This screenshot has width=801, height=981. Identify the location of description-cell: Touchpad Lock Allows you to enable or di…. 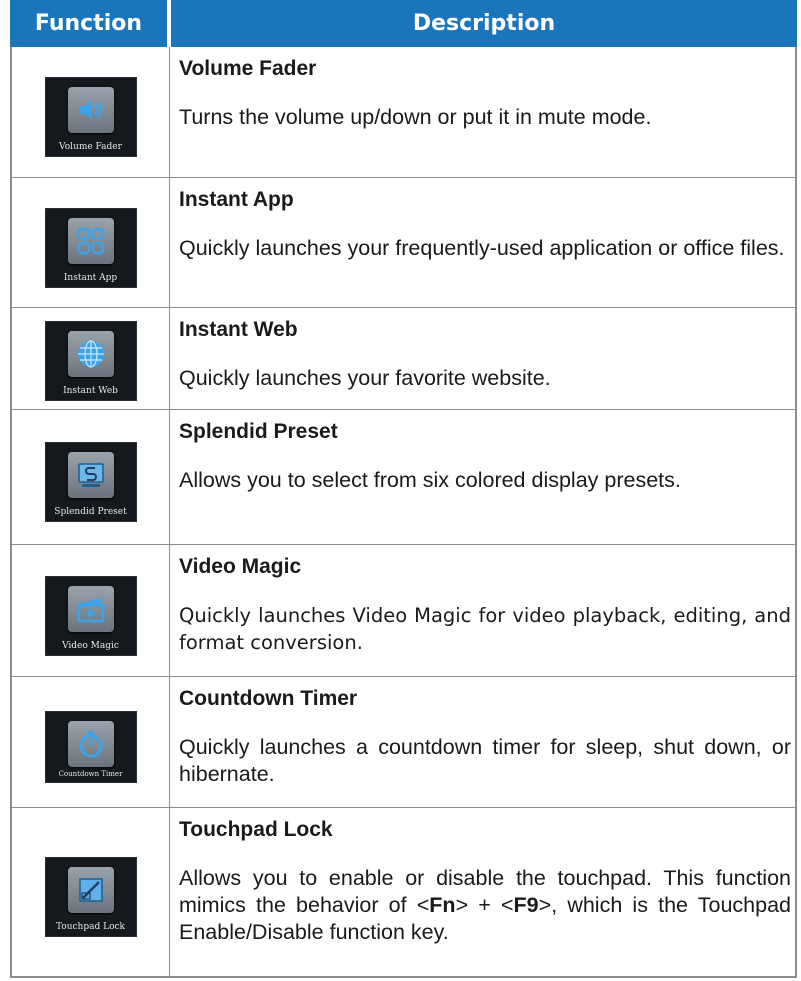
(482, 892).